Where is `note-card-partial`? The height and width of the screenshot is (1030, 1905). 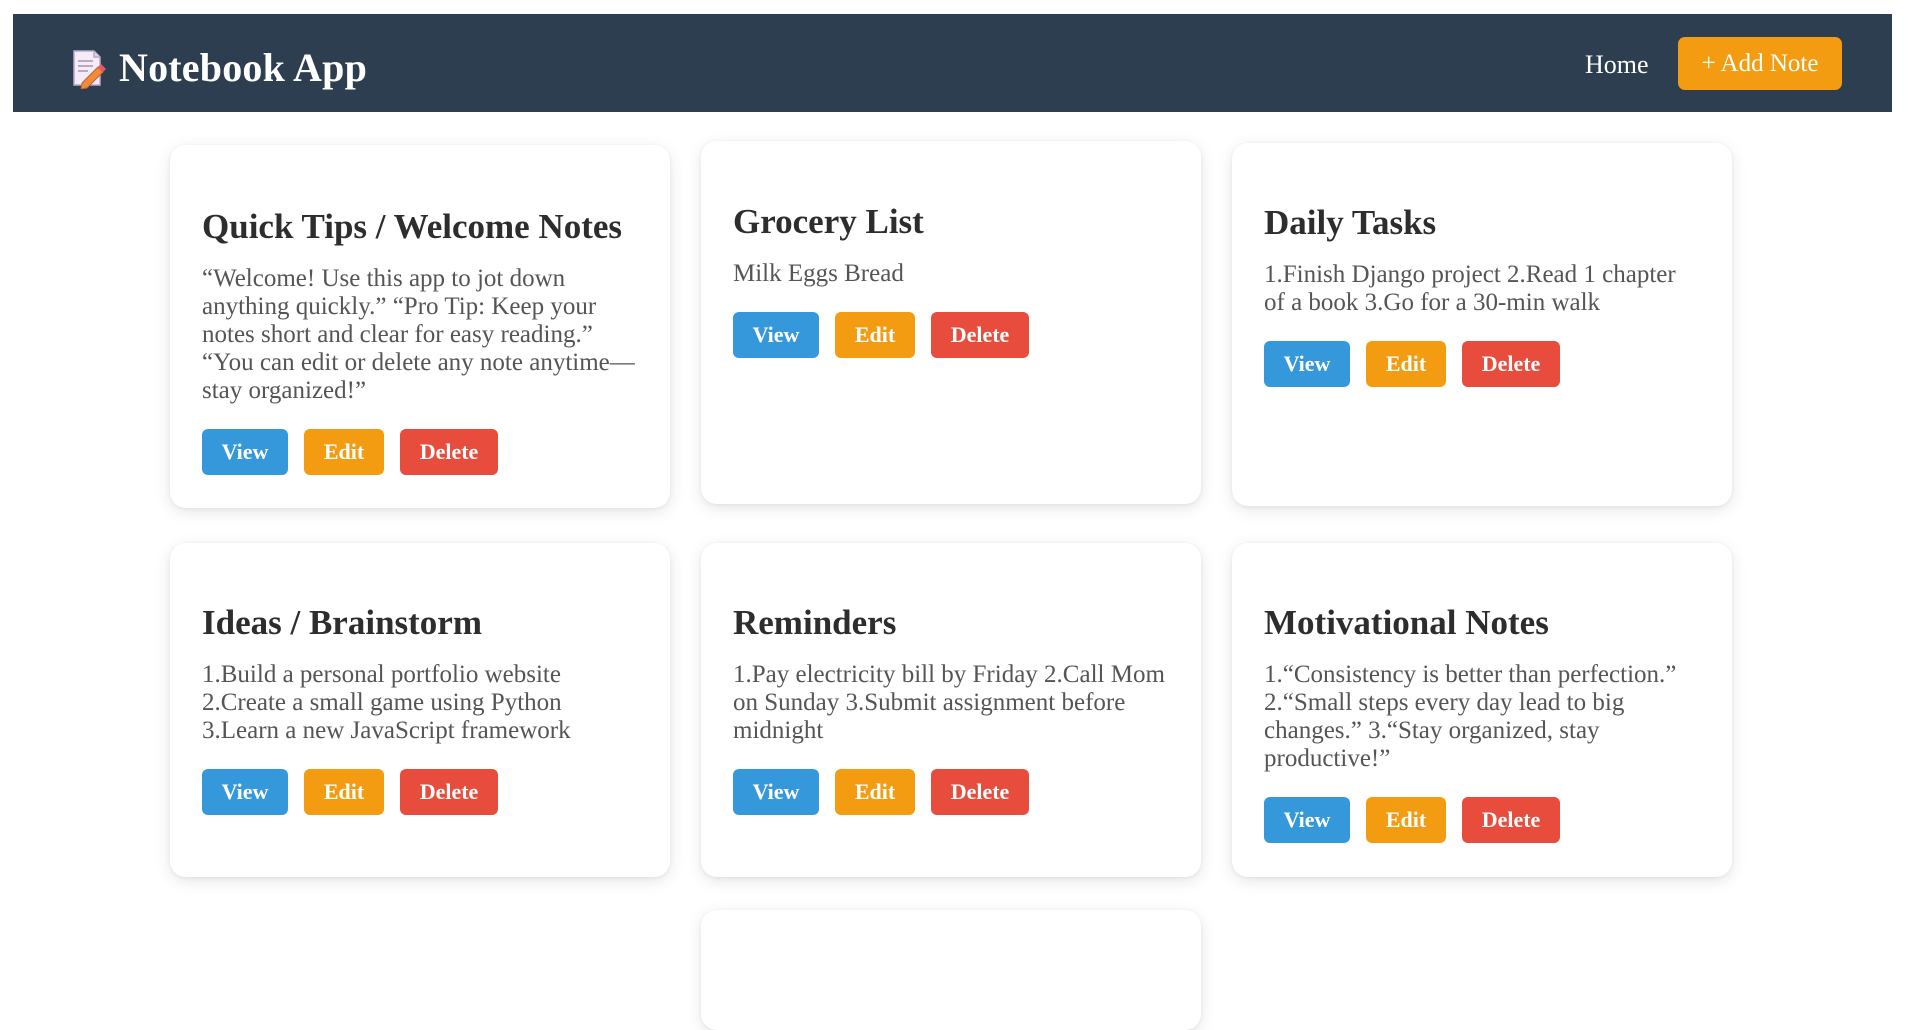 note-card-partial is located at coordinates (951, 970).